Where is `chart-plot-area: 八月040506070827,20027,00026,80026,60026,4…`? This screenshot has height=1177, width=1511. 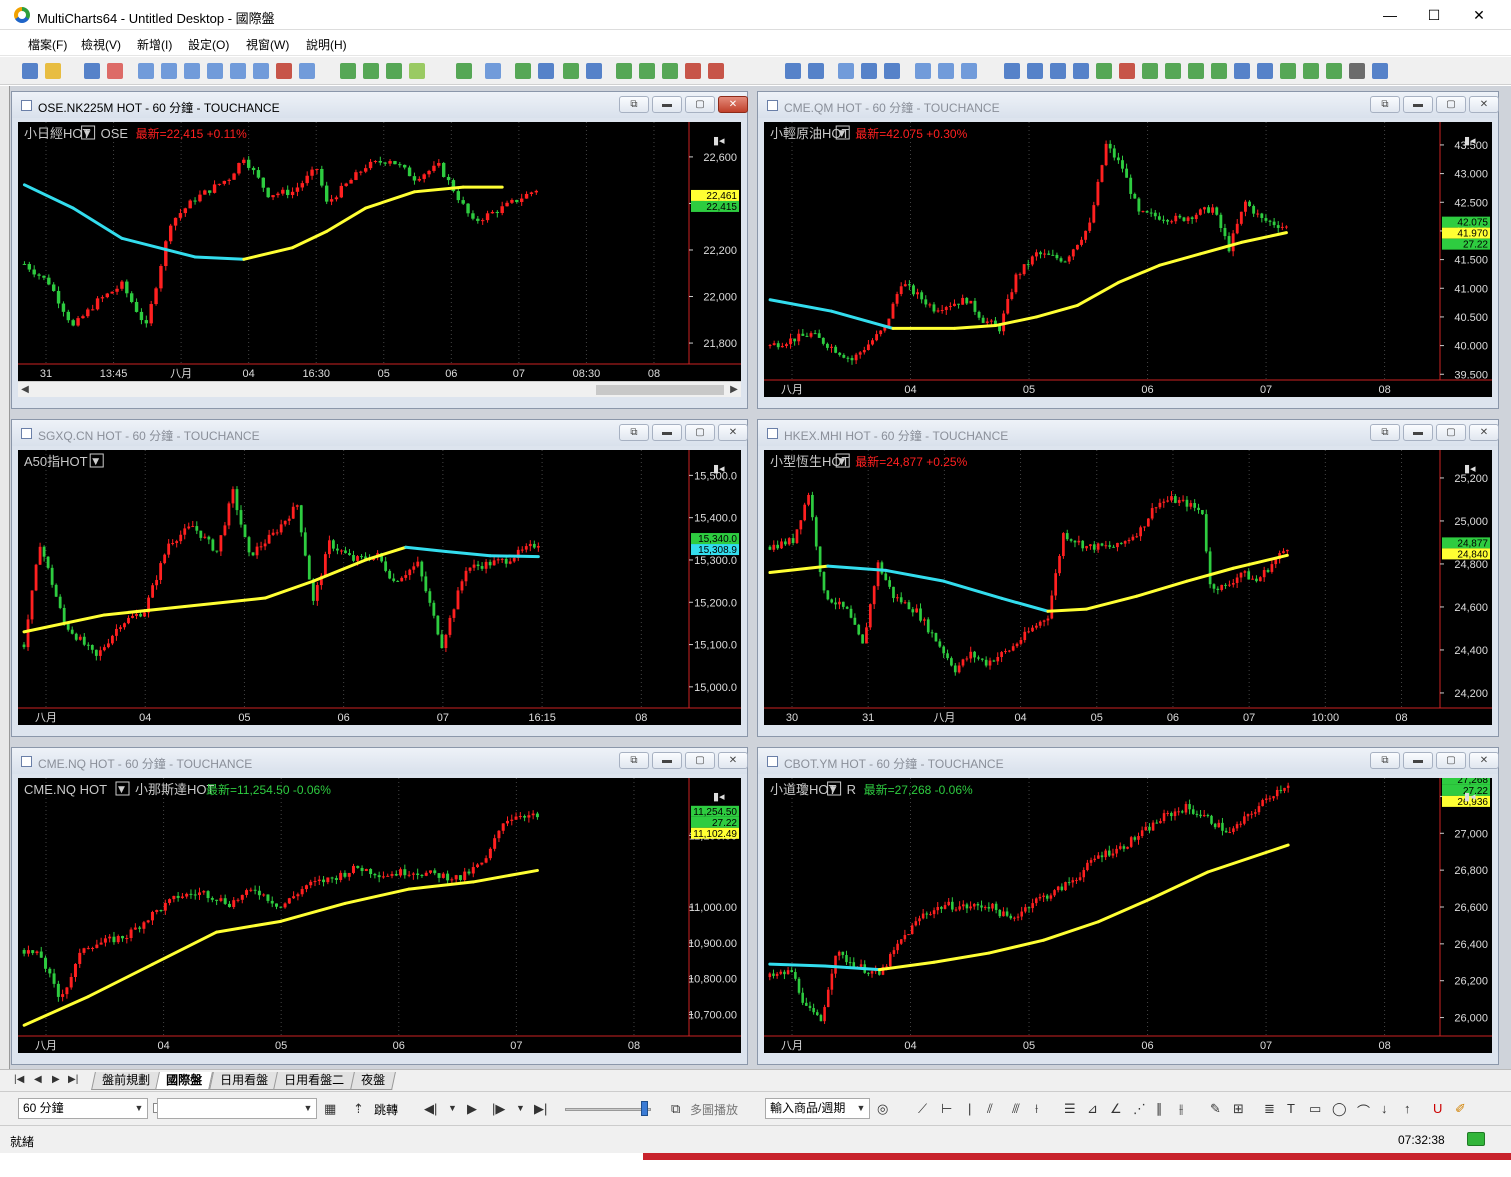 chart-plot-area: 八月040506070827,20027,00026,80026,60026,4… is located at coordinates (1128, 915).